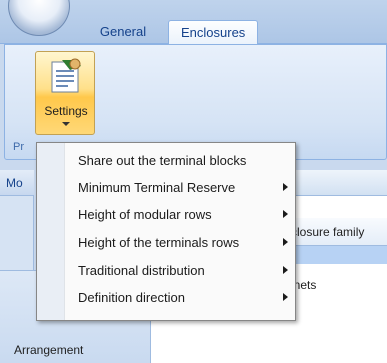 This screenshot has height=363, width=387. I want to click on left-panel-header: Mo, so click(17, 183).